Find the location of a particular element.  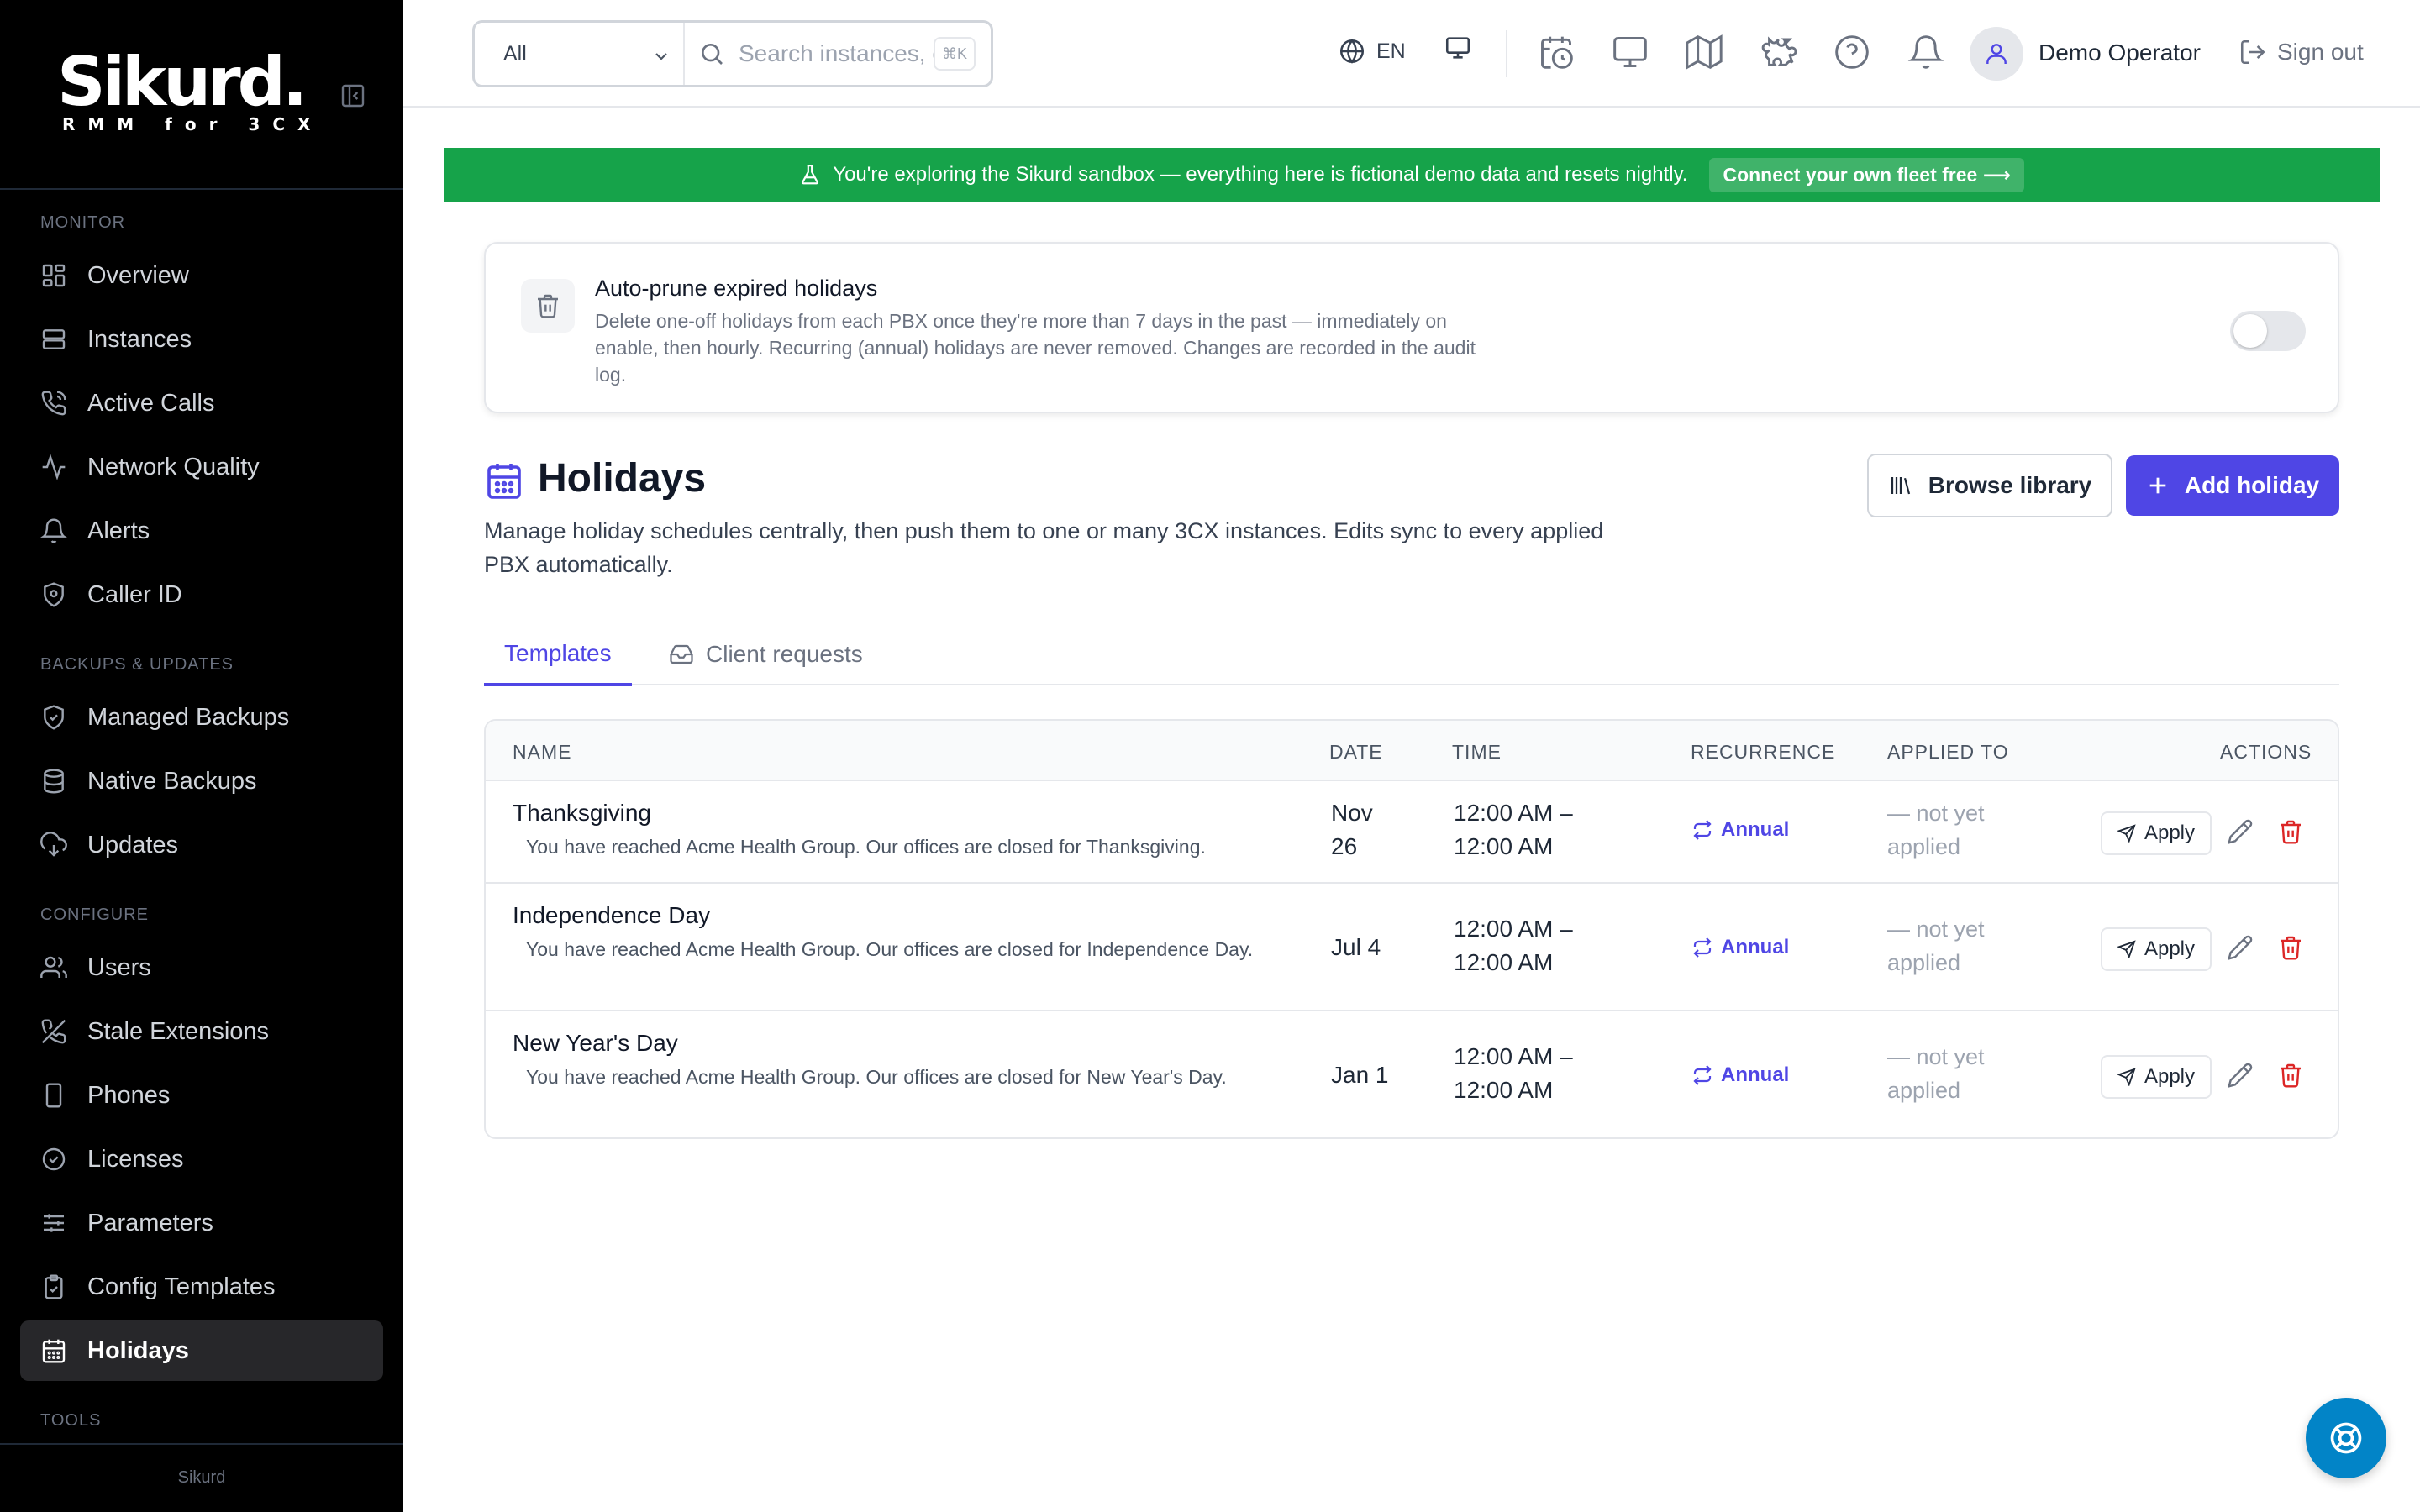

sidebar-item-label: Licenses is located at coordinates (135, 1159).